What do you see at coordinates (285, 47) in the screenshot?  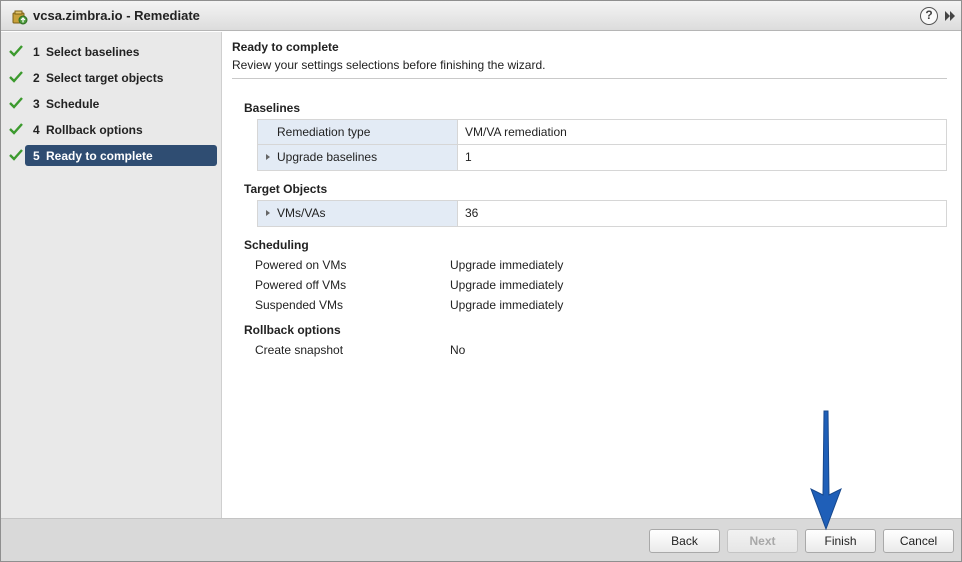 I see `page-title: Ready to complete` at bounding box center [285, 47].